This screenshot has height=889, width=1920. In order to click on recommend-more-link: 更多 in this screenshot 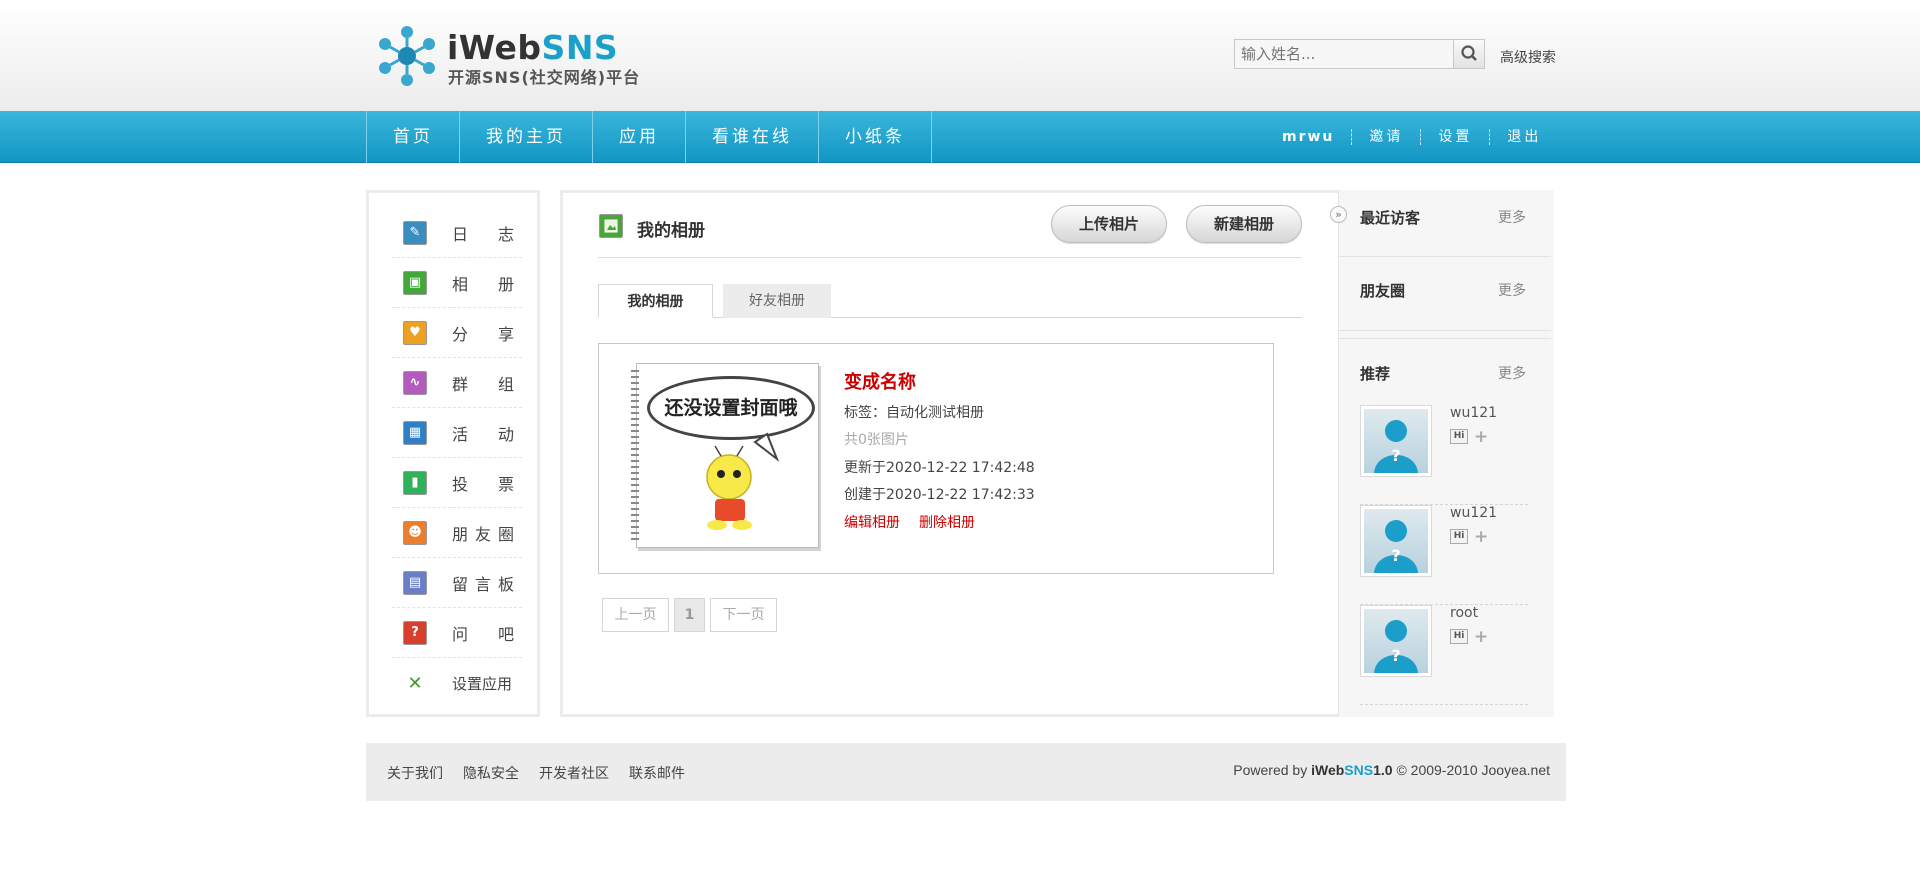, I will do `click(1512, 373)`.